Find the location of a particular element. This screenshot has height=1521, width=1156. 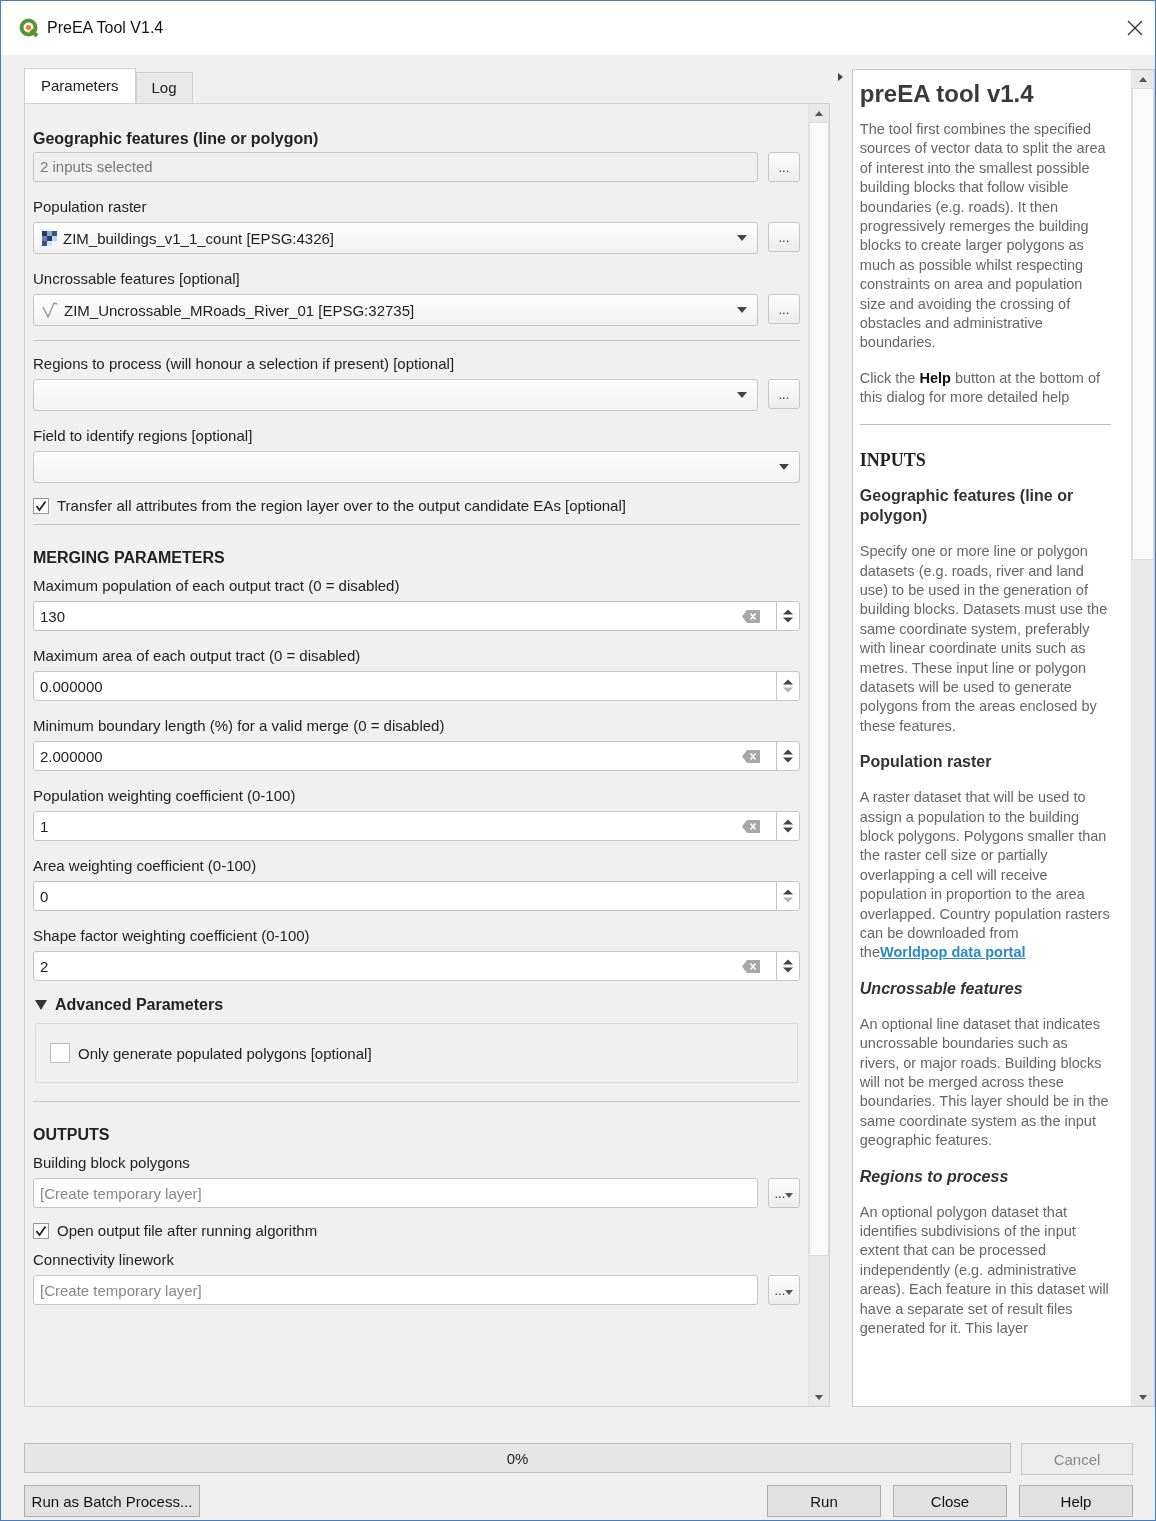

parameter-label: Area weighting coefficient (0-100) is located at coordinates (145, 866).